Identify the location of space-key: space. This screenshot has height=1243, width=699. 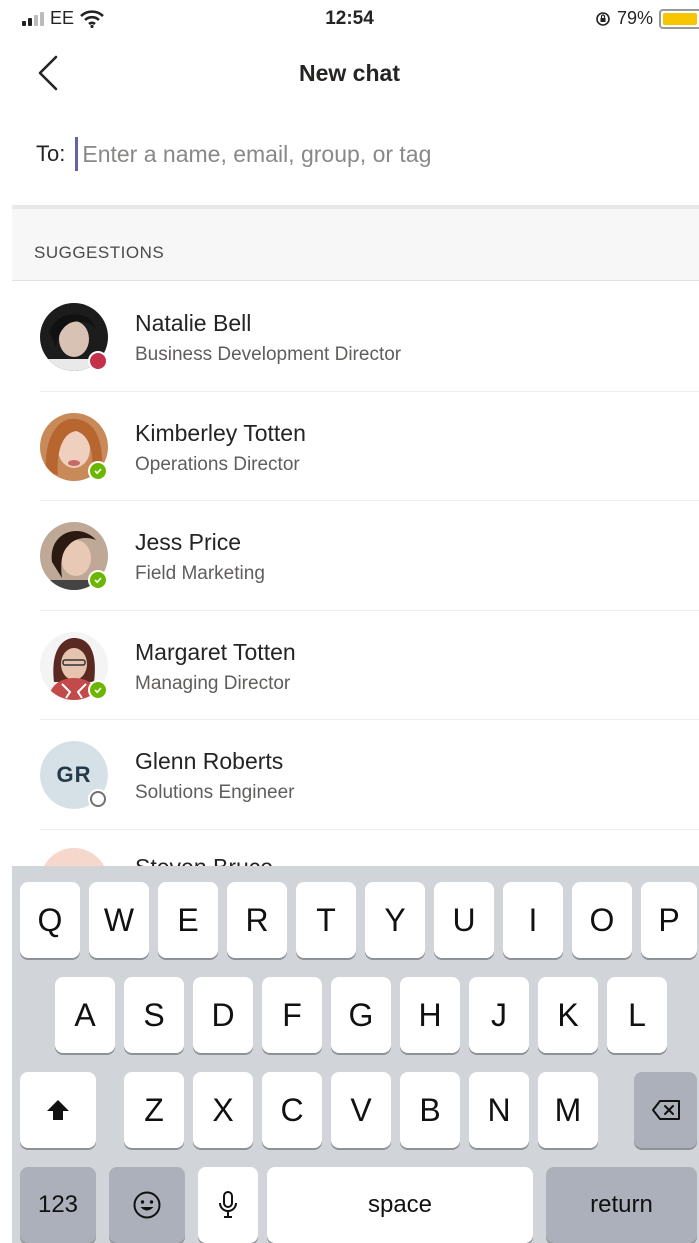
(400, 1205).